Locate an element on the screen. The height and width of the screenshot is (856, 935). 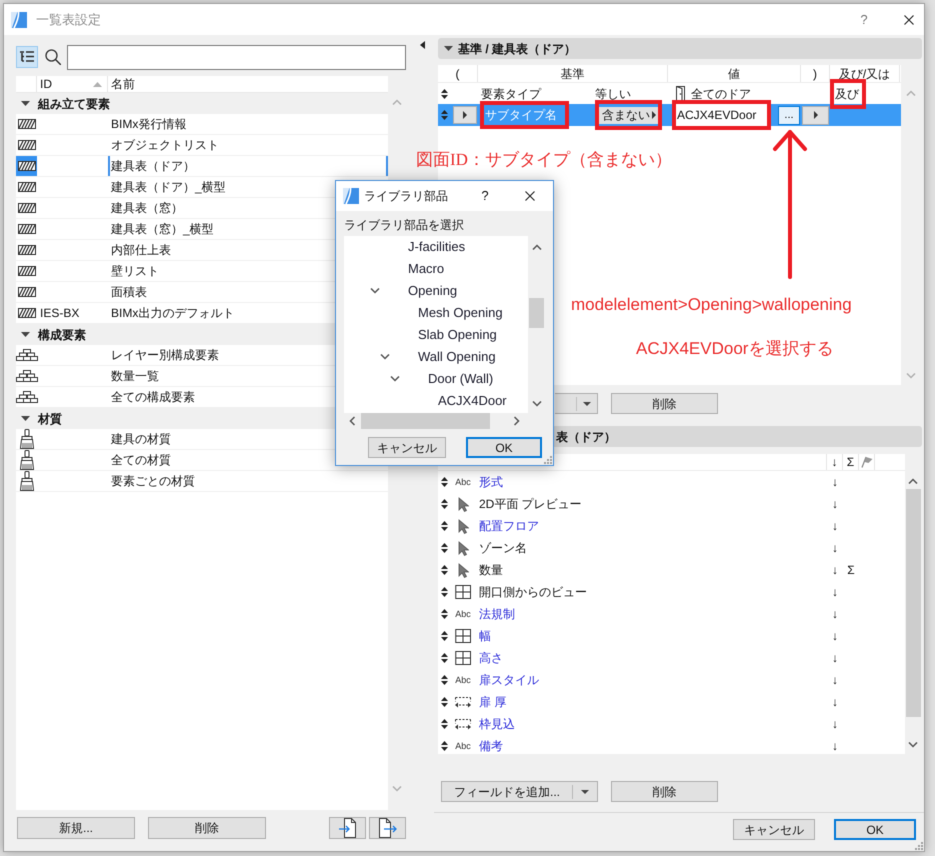
export-document-icon is located at coordinates (387, 828).